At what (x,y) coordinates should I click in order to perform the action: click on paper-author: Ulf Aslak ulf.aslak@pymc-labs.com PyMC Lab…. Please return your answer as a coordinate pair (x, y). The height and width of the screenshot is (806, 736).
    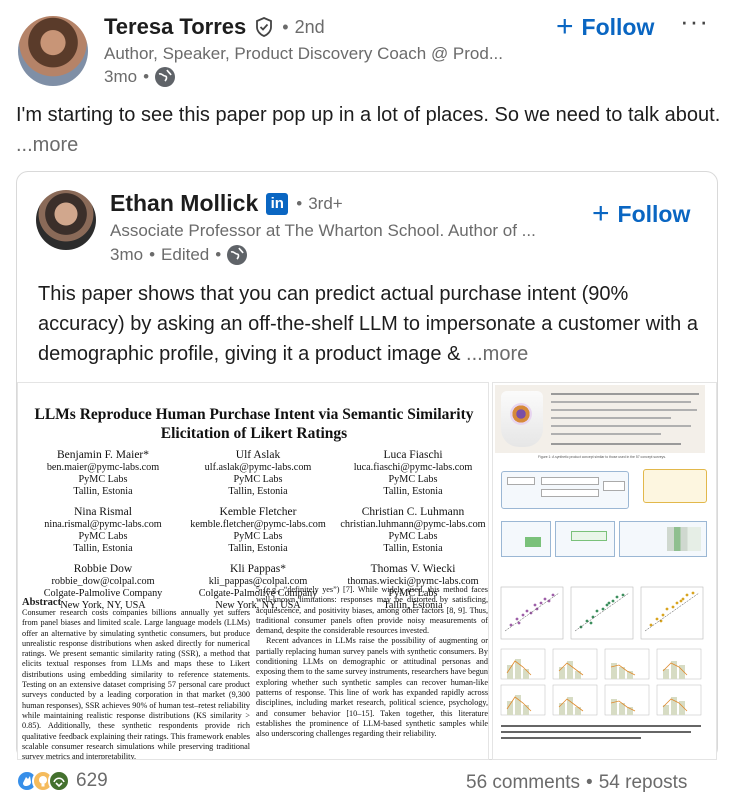
    Looking at the image, I should click on (258, 473).